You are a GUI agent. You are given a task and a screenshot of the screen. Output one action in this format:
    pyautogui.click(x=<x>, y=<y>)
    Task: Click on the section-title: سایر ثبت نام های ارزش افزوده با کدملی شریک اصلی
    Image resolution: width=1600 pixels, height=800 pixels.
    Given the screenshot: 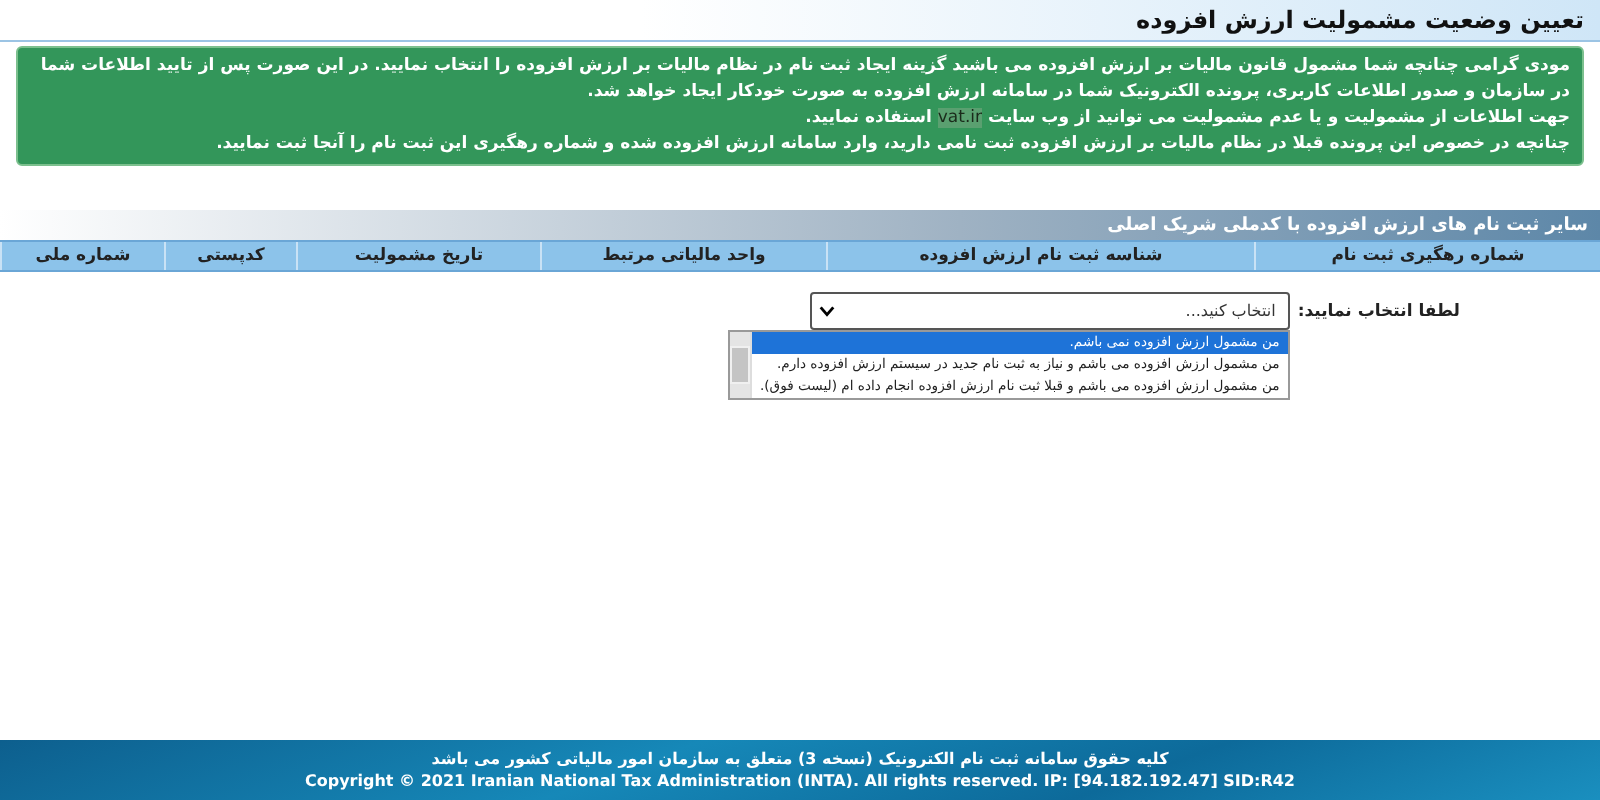 What is the action you would take?
    pyautogui.click(x=1347, y=225)
    